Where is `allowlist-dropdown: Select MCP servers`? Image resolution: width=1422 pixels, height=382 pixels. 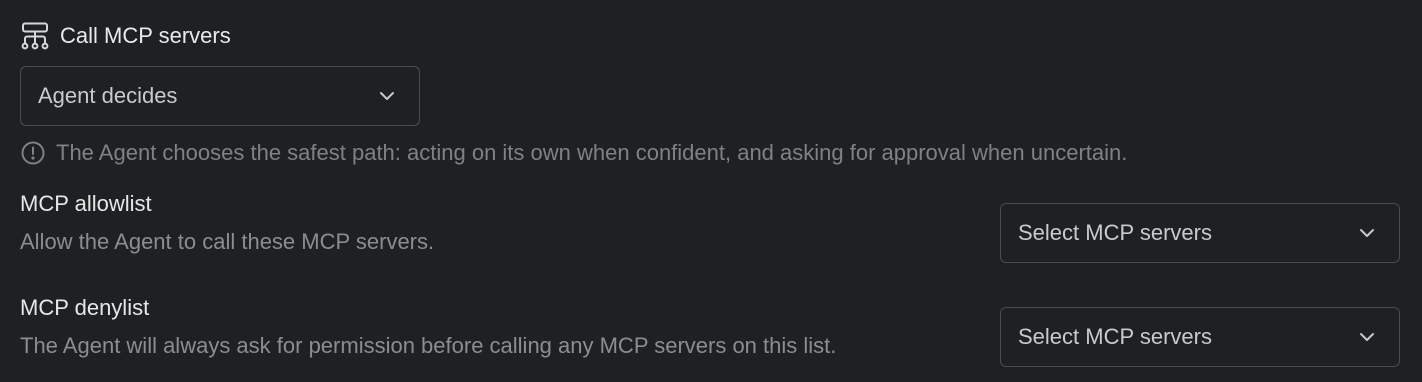
allowlist-dropdown: Select MCP servers is located at coordinates (1200, 233).